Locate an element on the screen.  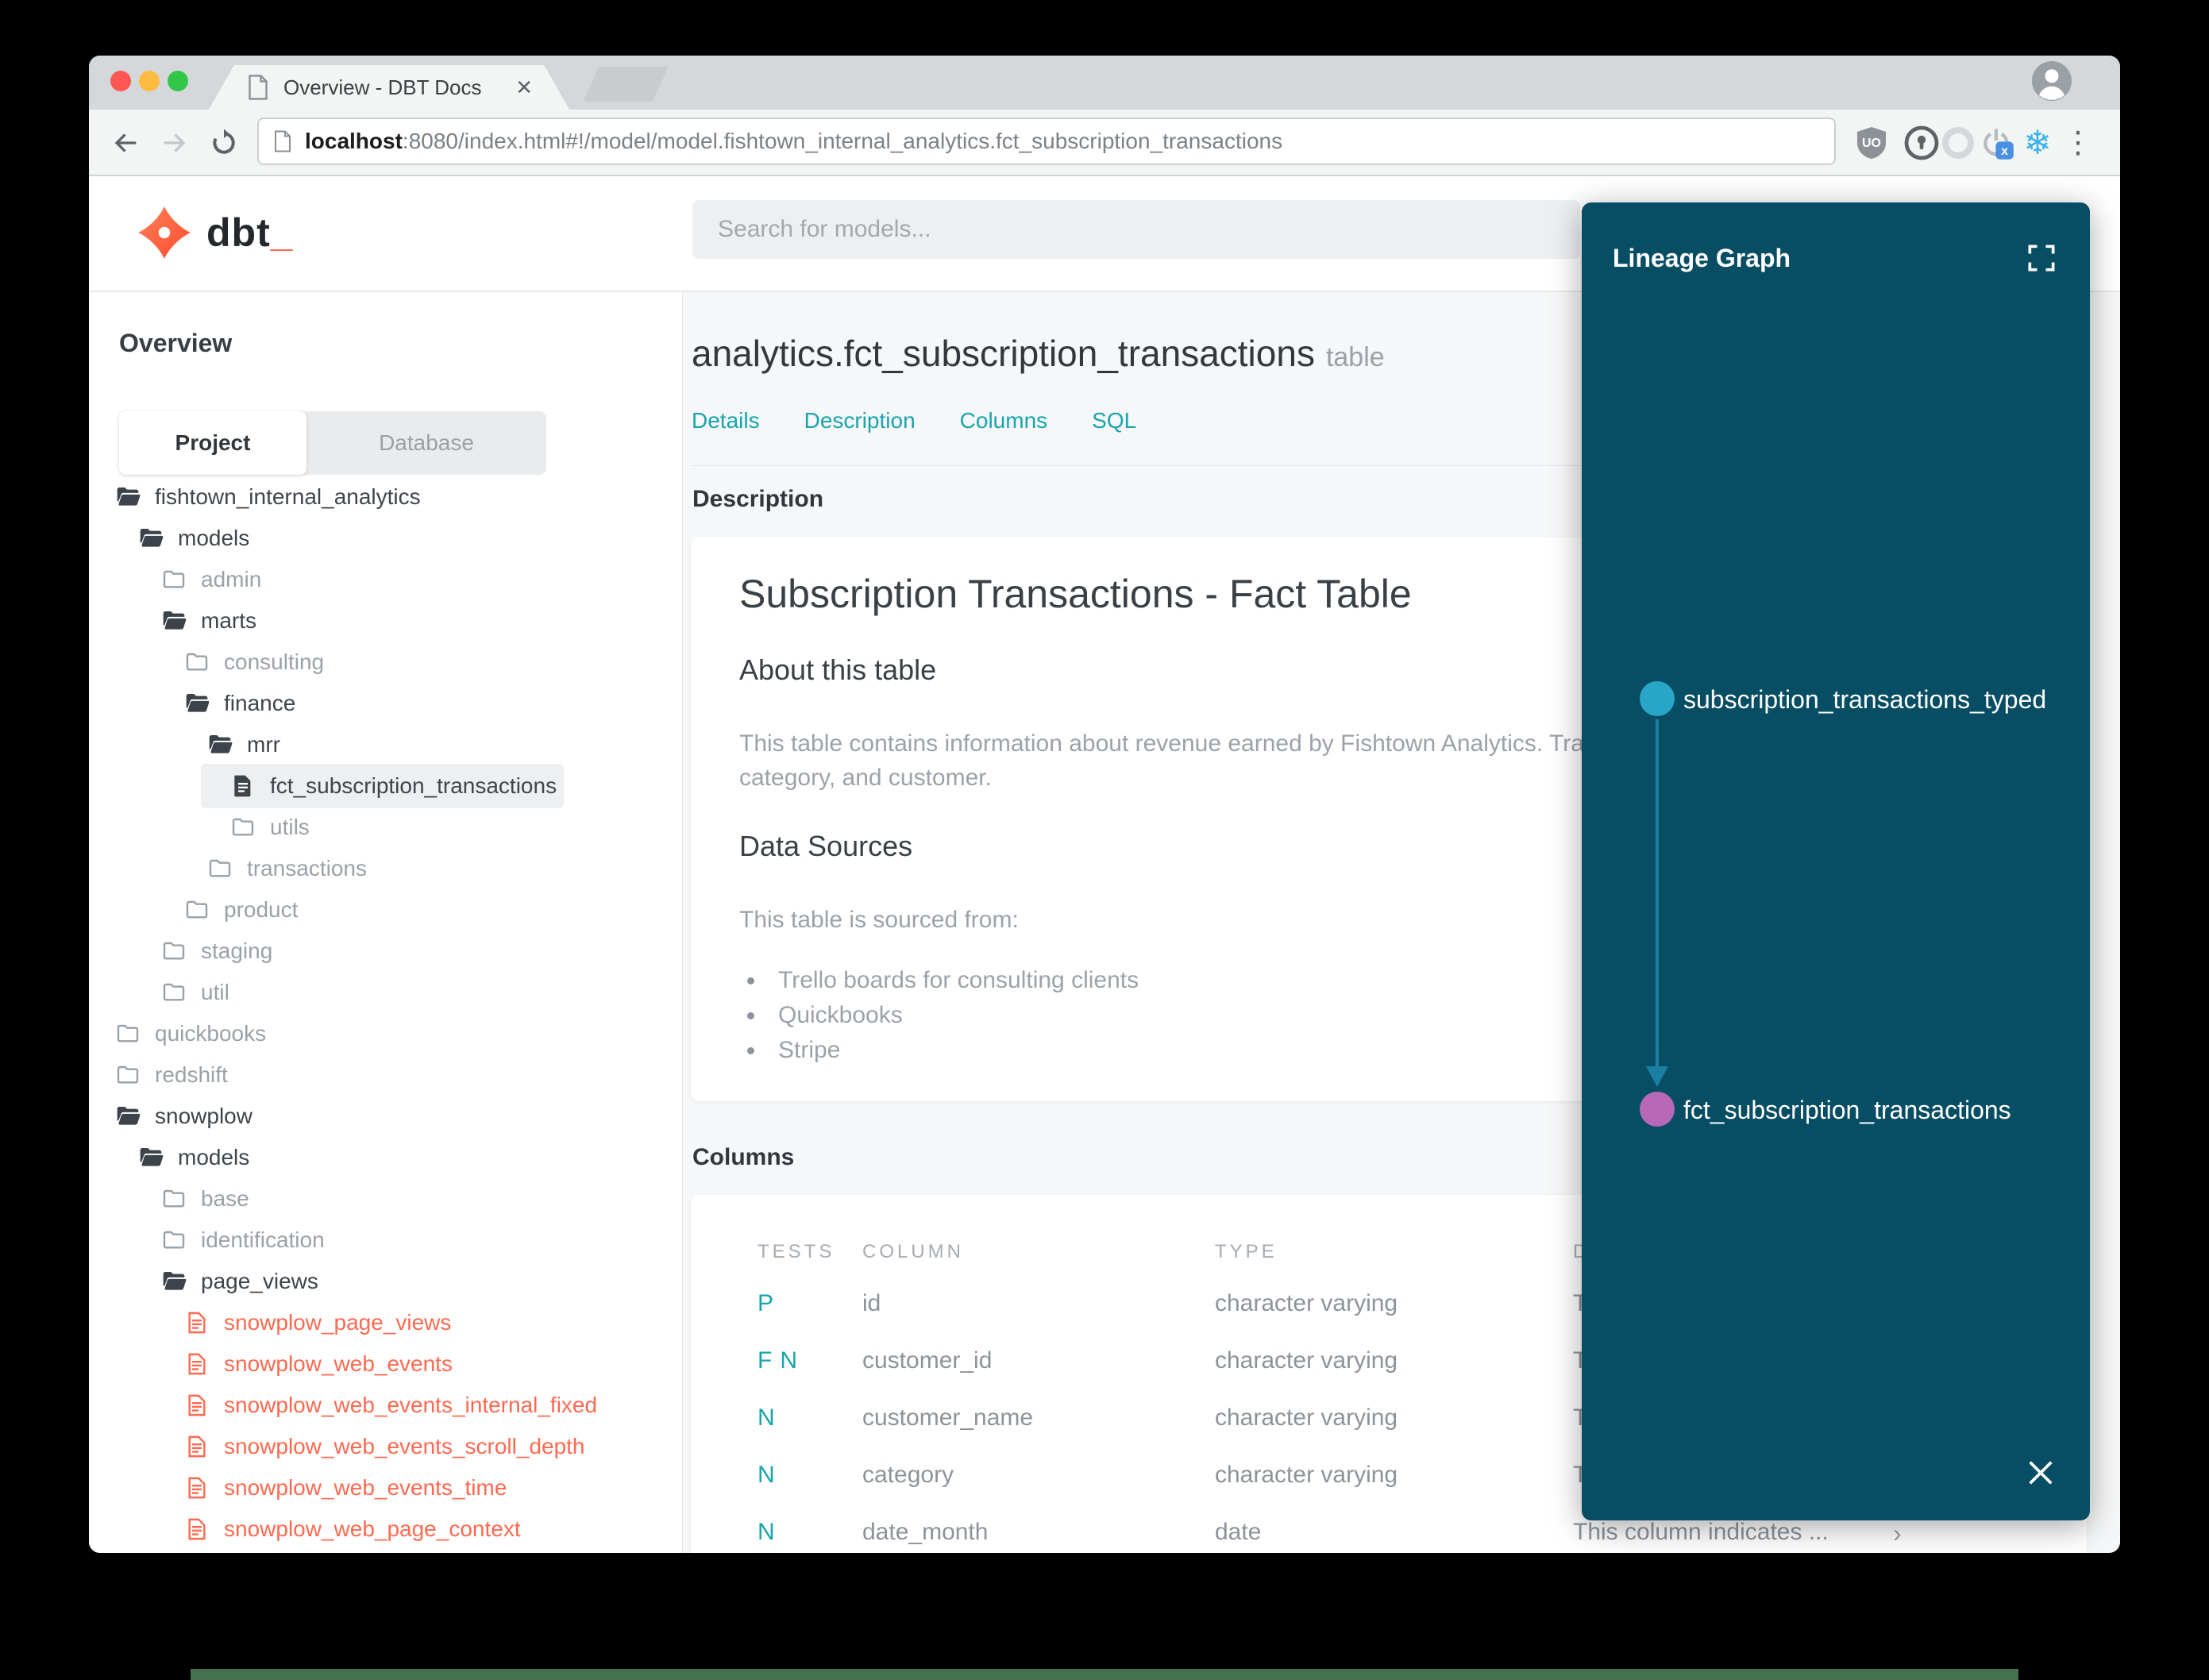
reload-icon is located at coordinates (224, 143).